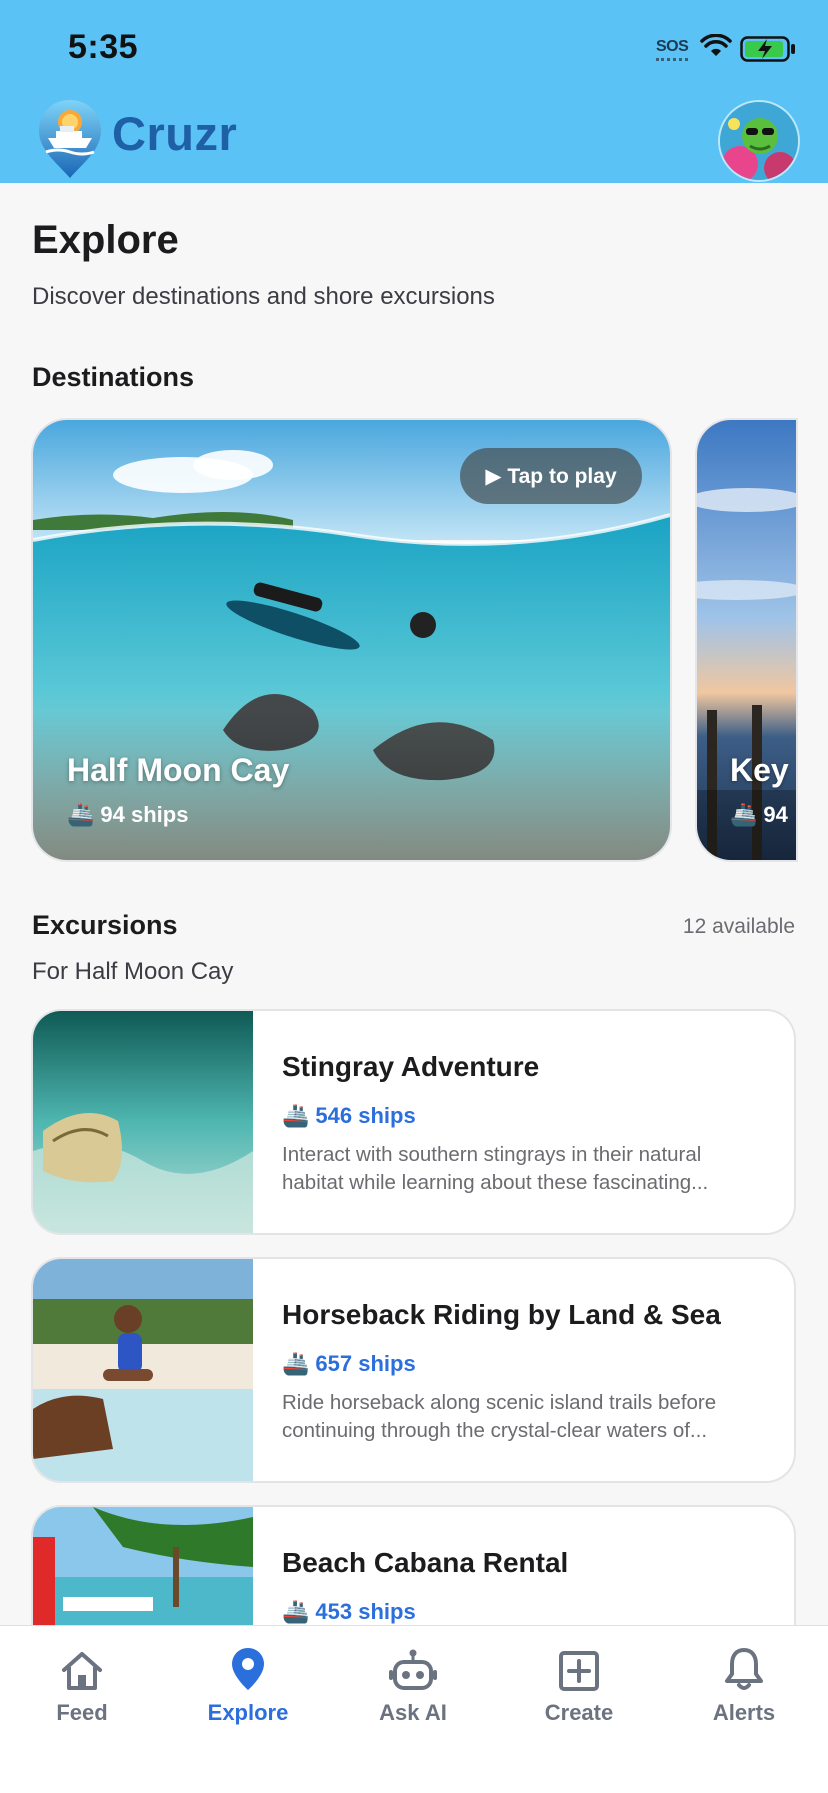 The image size is (828, 1793). Describe the element at coordinates (82, 1712) in the screenshot. I see `tab-label: Feed` at that location.